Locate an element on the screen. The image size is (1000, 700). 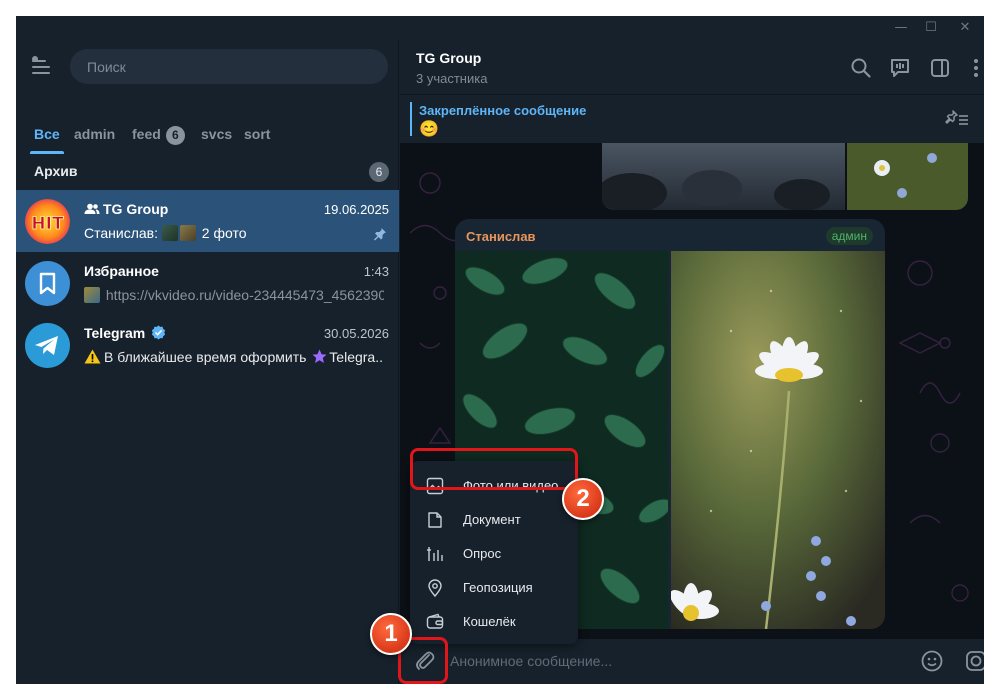
tab-label: svcs is located at coordinates (217, 134).